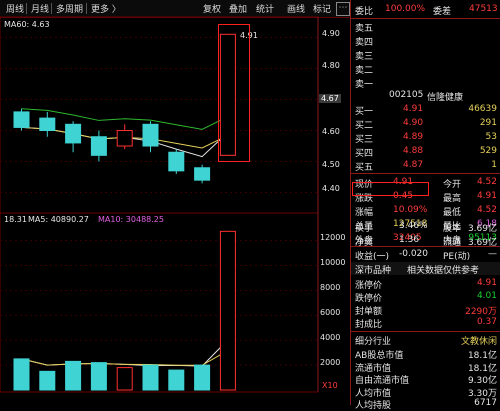 Image resolution: width=500 pixels, height=411 pixels. Describe the element at coordinates (413, 109) in the screenshot. I see `buy-level-price: 4.91` at that location.